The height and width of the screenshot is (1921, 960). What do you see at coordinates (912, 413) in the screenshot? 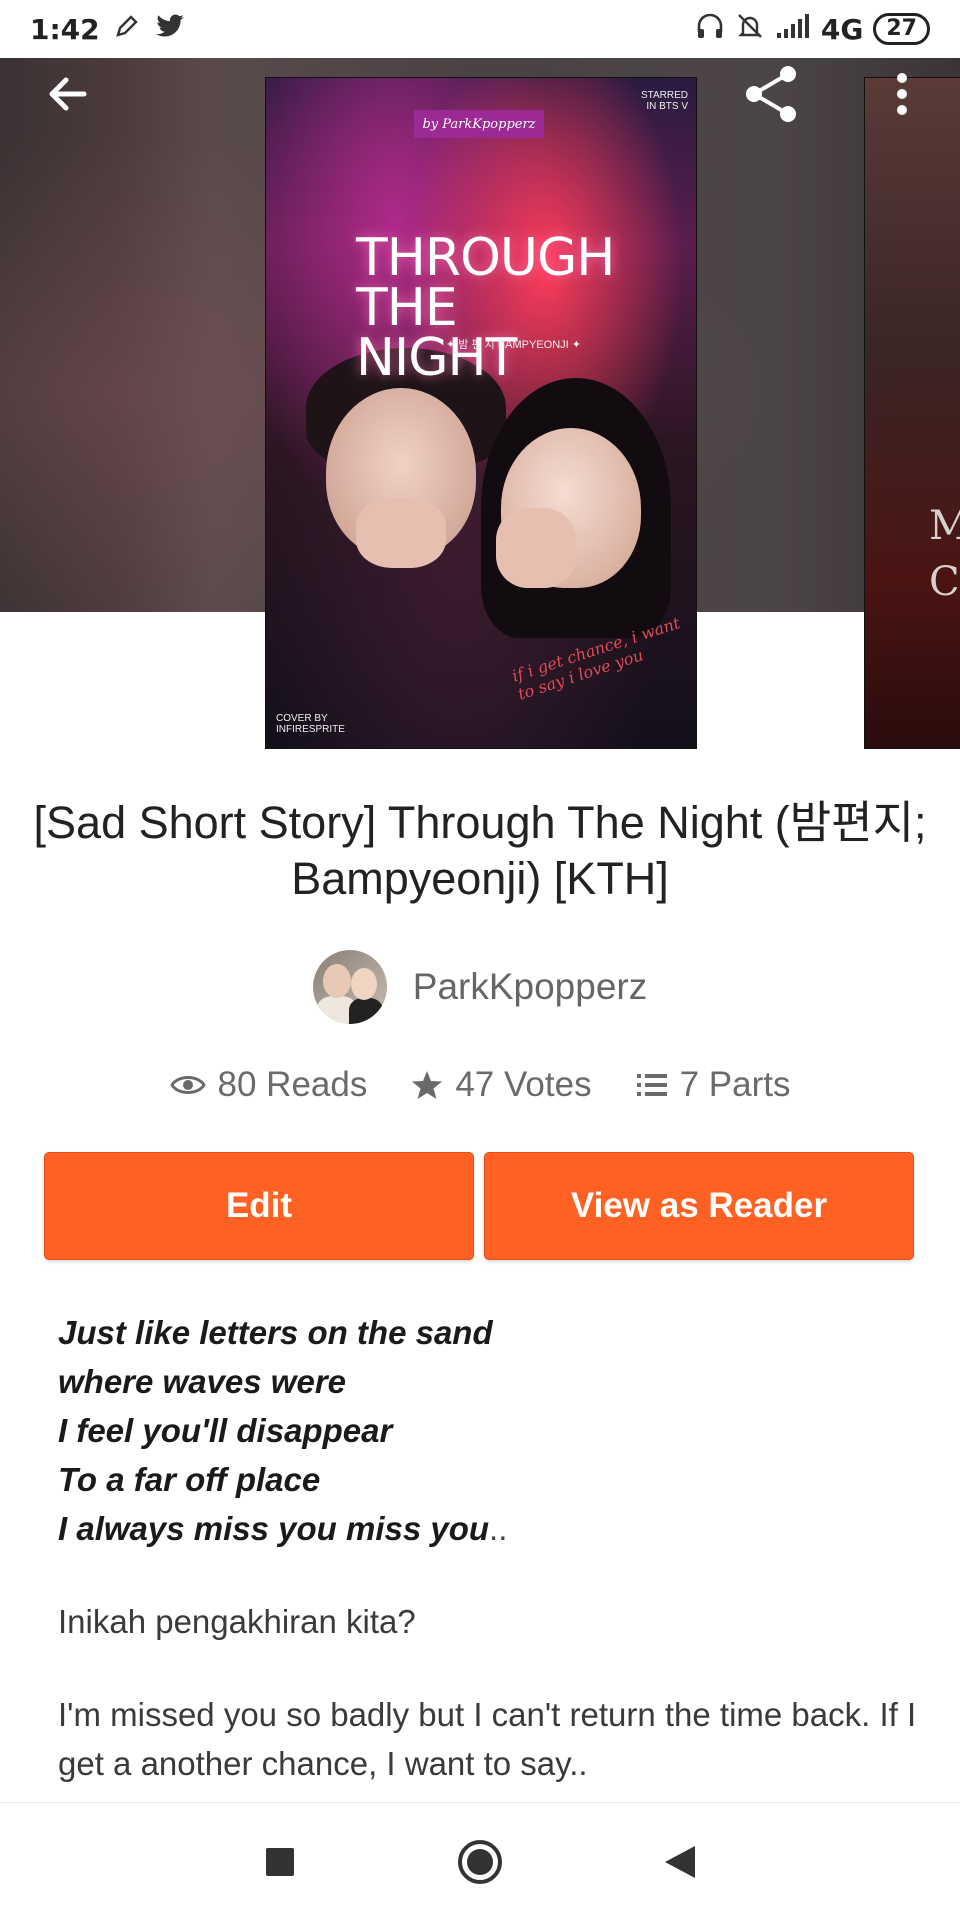
I see `next-story-cover: M C` at bounding box center [912, 413].